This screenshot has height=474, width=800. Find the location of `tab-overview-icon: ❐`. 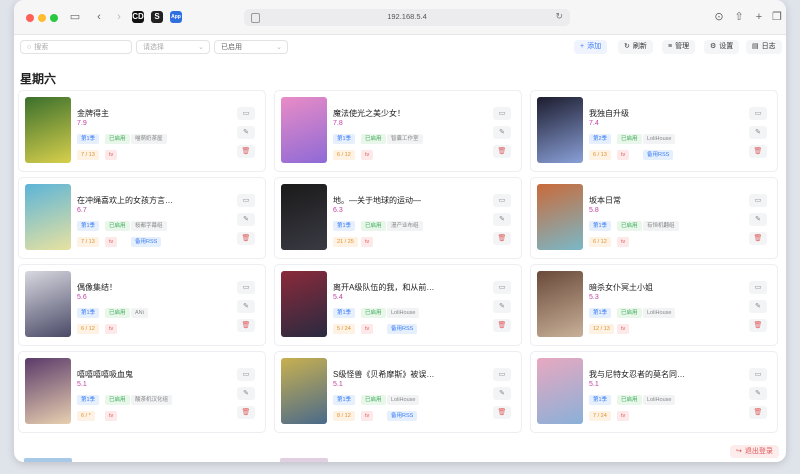

tab-overview-icon: ❐ is located at coordinates (777, 17).